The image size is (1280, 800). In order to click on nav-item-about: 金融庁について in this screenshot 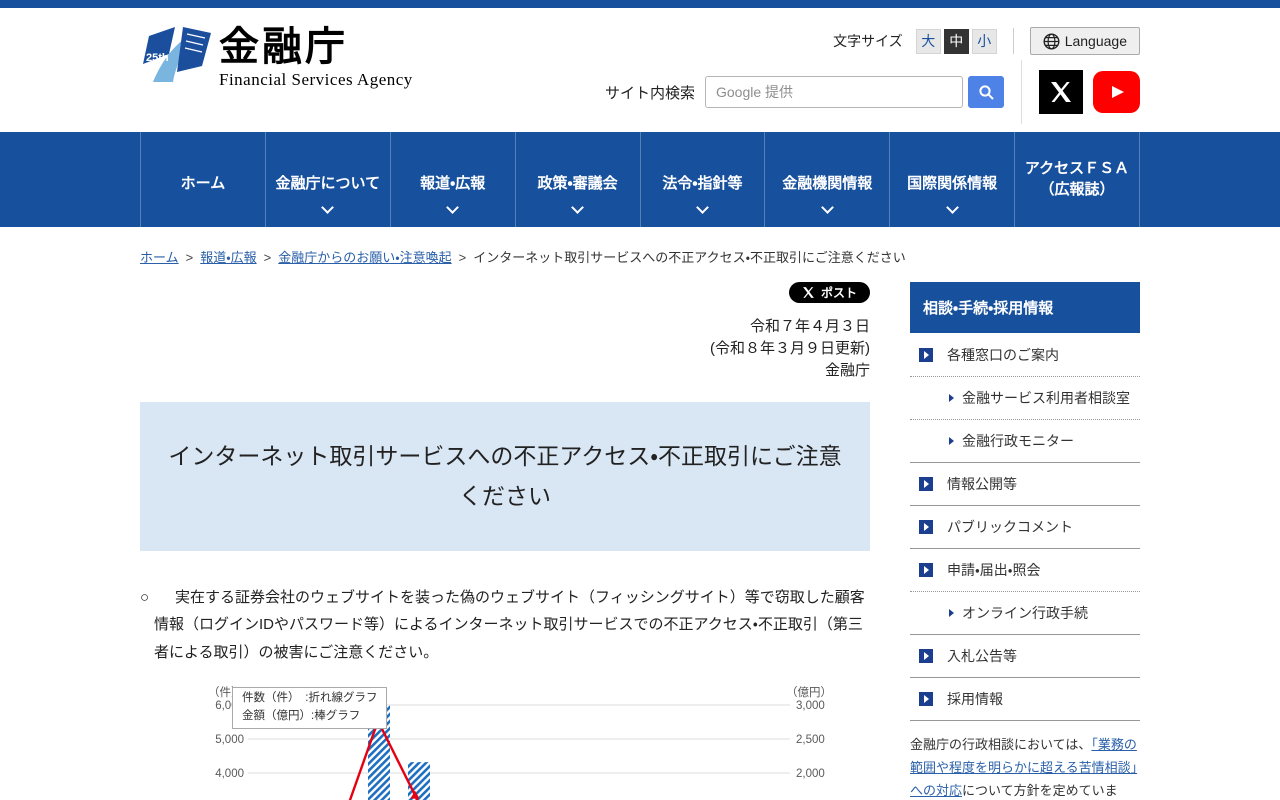, I will do `click(328, 179)`.